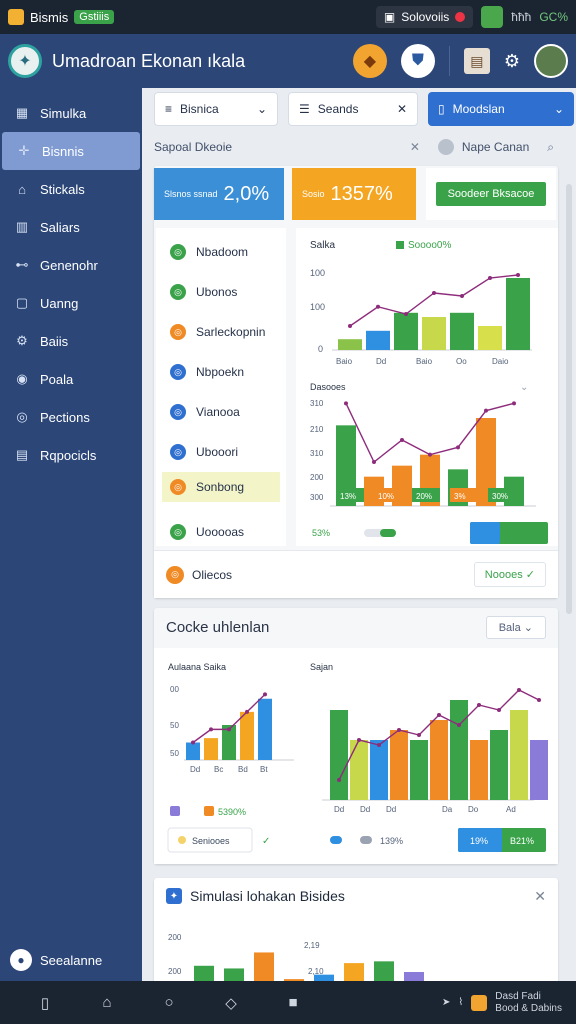  Describe the element at coordinates (107, 1002) in the screenshot. I see `home-icon: ⌂` at that location.